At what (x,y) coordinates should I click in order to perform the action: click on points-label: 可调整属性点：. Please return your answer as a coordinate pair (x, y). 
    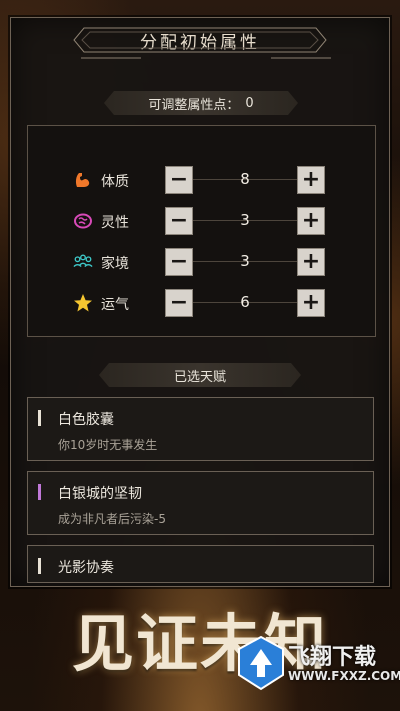
    Looking at the image, I should click on (194, 105).